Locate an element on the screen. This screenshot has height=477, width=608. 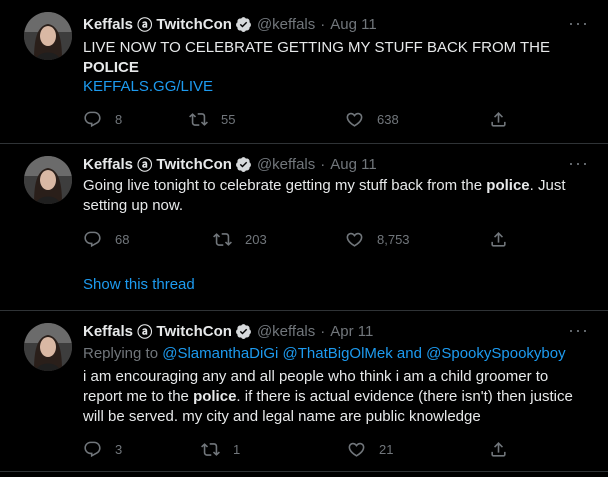
tweet-divider is located at coordinates (304, 471).